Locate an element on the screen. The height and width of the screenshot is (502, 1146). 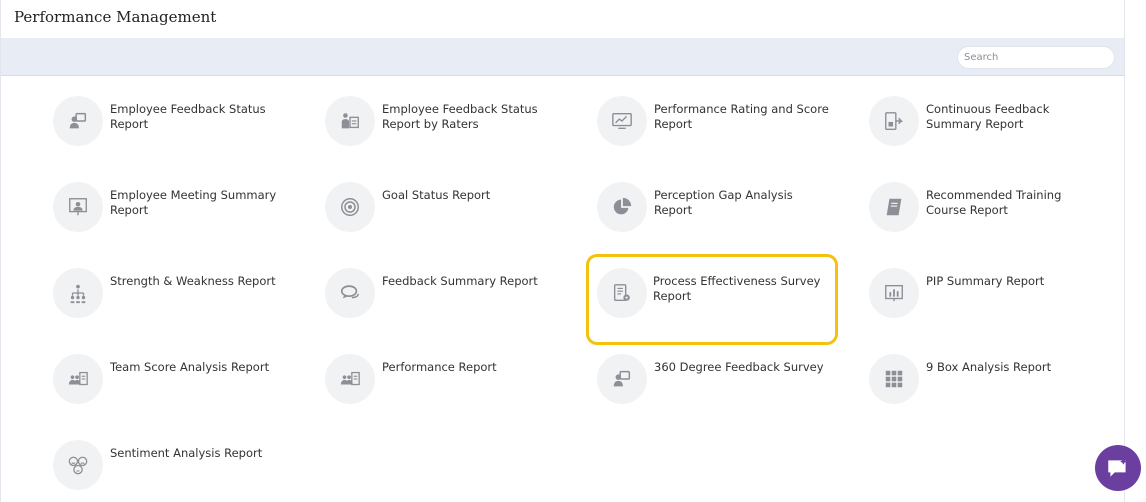
report-card: Employee Feedback Status Report is located at coordinates (173, 116).